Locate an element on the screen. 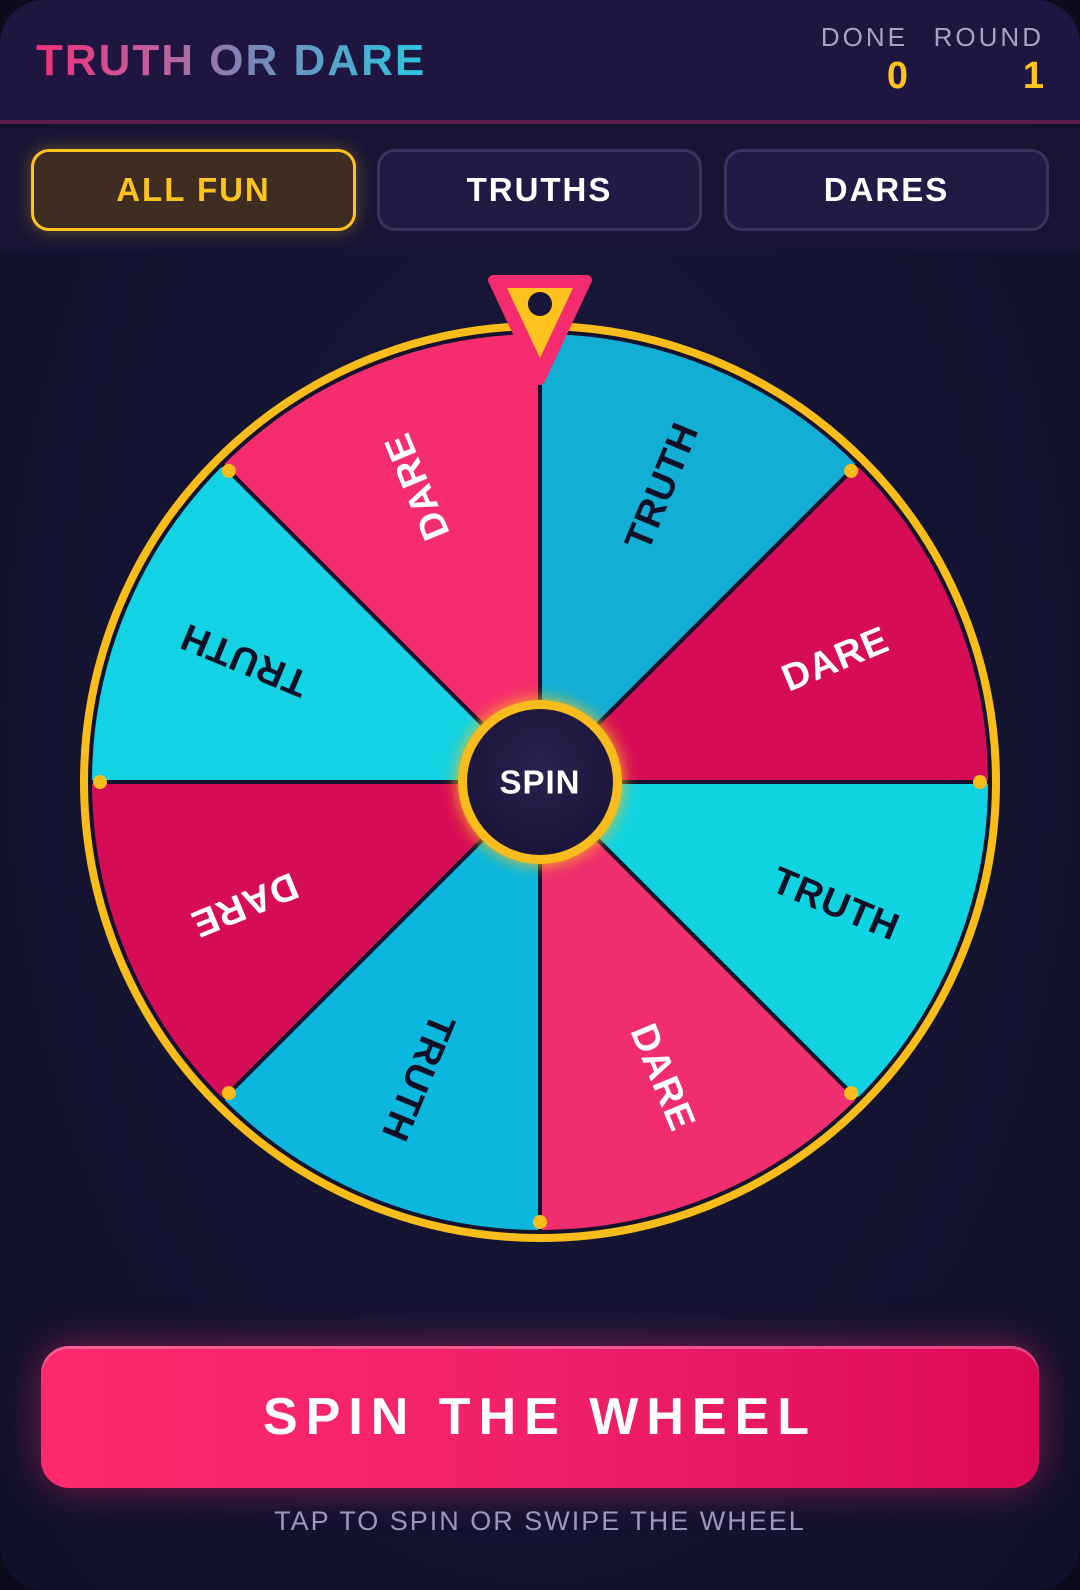  spin-hint: TAP TO SPIN OR SWIPE THE WHEEL is located at coordinates (540, 1521).